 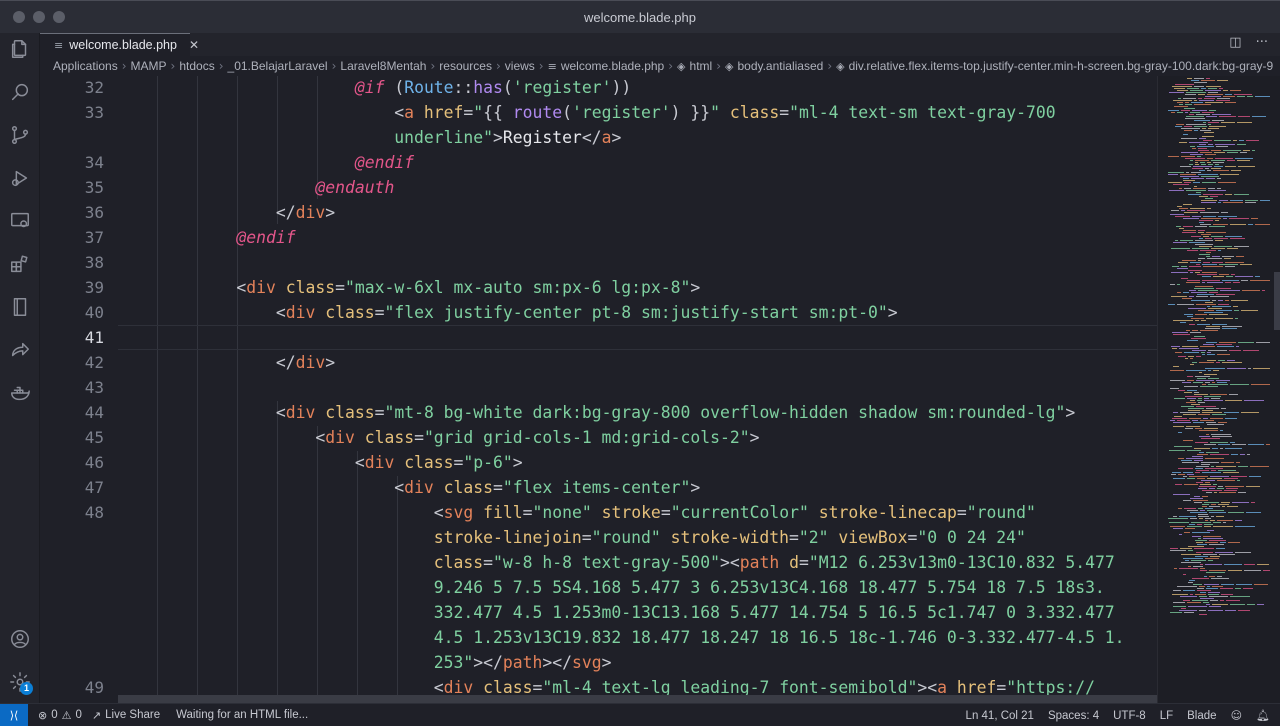 What do you see at coordinates (383, 66) in the screenshot?
I see `breadcrumb-item: Laravel8Mentah` at bounding box center [383, 66].